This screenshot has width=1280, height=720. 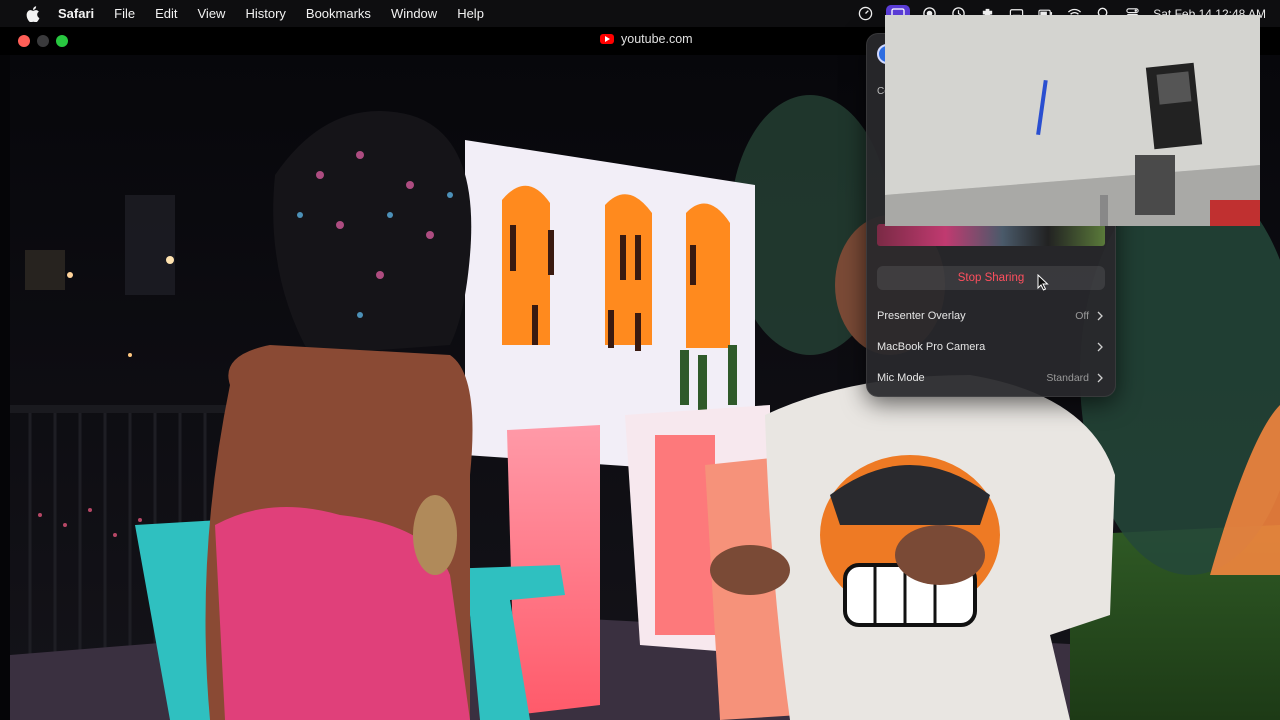 What do you see at coordinates (901, 378) in the screenshot?
I see `mic-mode-label: Mic Mode` at bounding box center [901, 378].